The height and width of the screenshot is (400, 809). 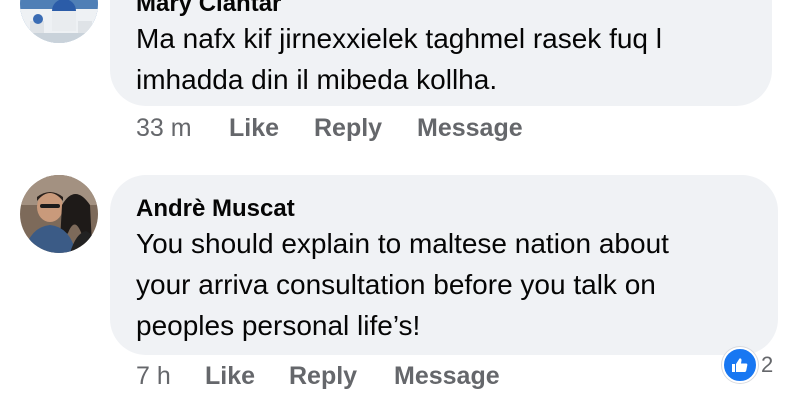 What do you see at coordinates (215, 209) in the screenshot?
I see `comment-author: Andrè Muscat` at bounding box center [215, 209].